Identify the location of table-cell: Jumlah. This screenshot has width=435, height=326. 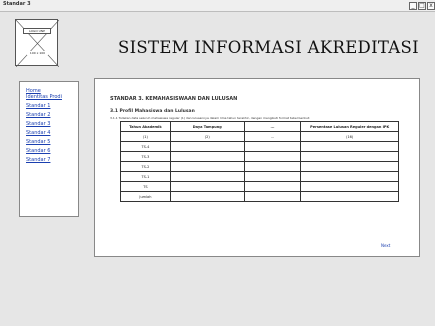
(145, 196).